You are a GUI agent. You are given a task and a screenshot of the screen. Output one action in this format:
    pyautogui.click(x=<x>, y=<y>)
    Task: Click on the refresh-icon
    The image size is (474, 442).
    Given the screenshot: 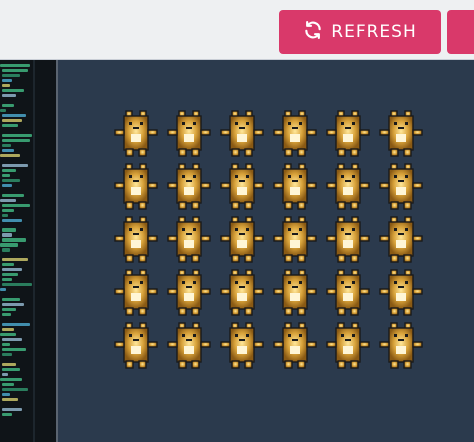 What is the action you would take?
    pyautogui.click(x=313, y=32)
    